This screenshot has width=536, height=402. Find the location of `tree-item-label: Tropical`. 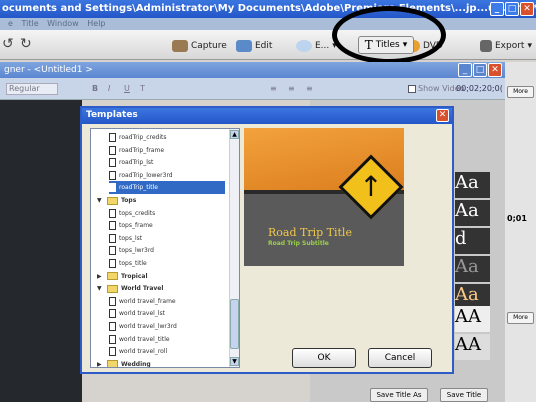

tree-item-label: Tropical is located at coordinates (134, 276).